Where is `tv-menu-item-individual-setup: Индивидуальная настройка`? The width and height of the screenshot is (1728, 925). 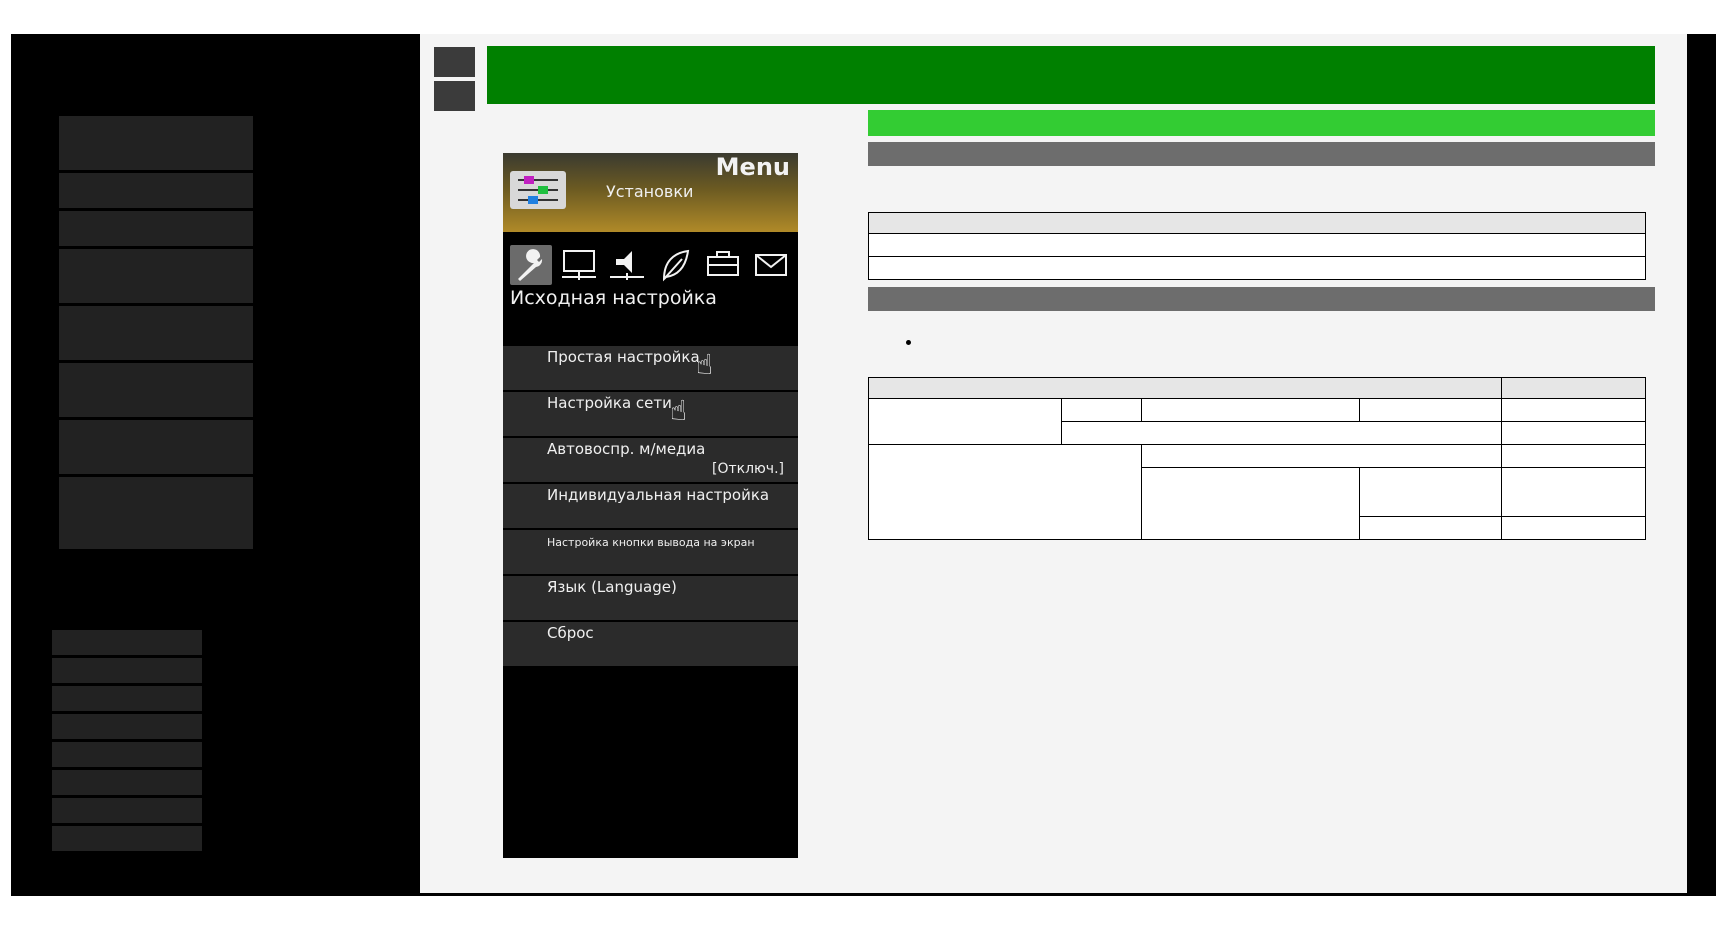
tv-menu-item-individual-setup: Индивидуальная настройка is located at coordinates (650, 506).